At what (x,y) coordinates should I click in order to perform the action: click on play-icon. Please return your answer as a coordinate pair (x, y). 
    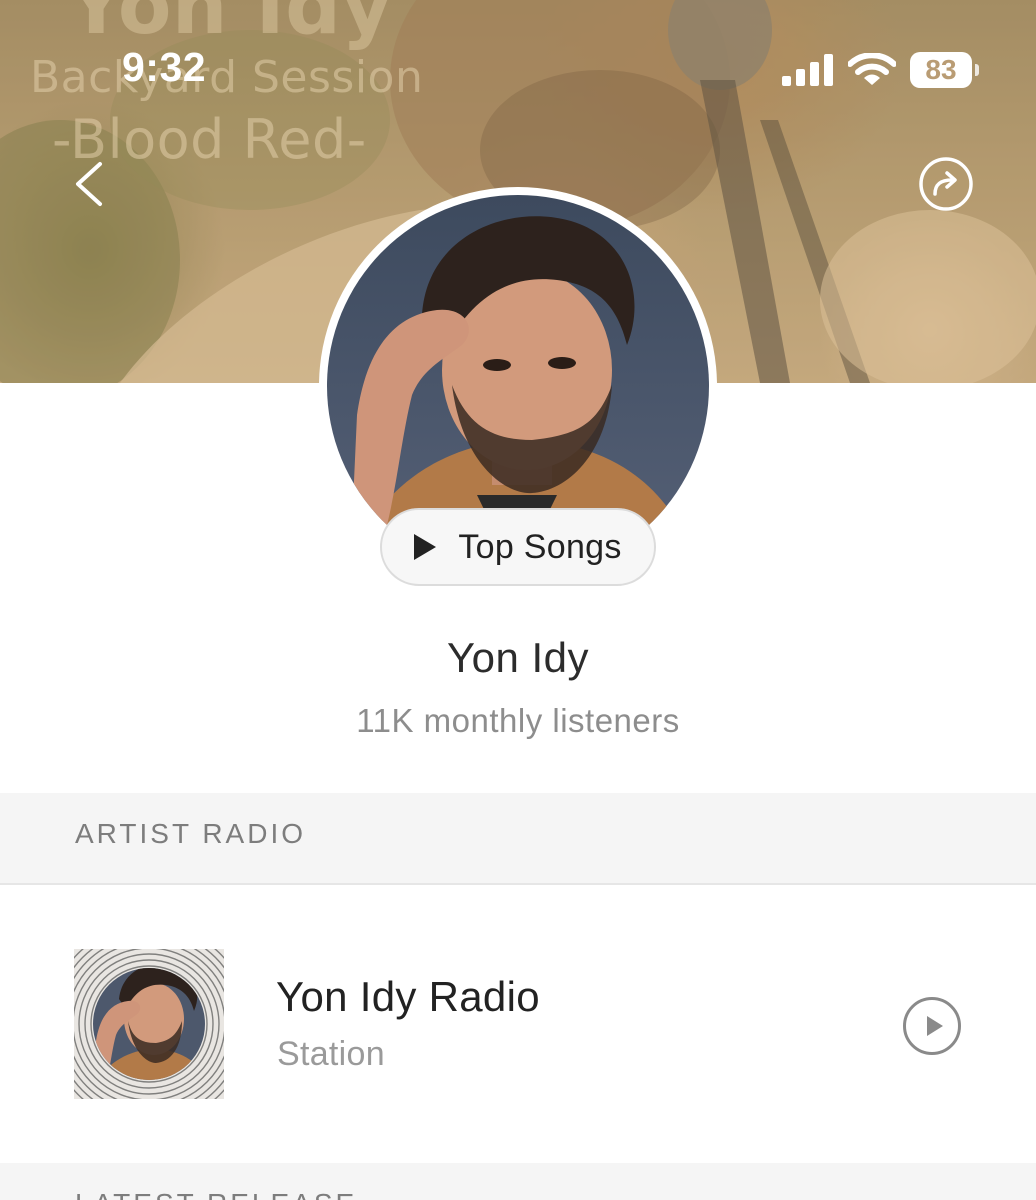
    Looking at the image, I should click on (425, 547).